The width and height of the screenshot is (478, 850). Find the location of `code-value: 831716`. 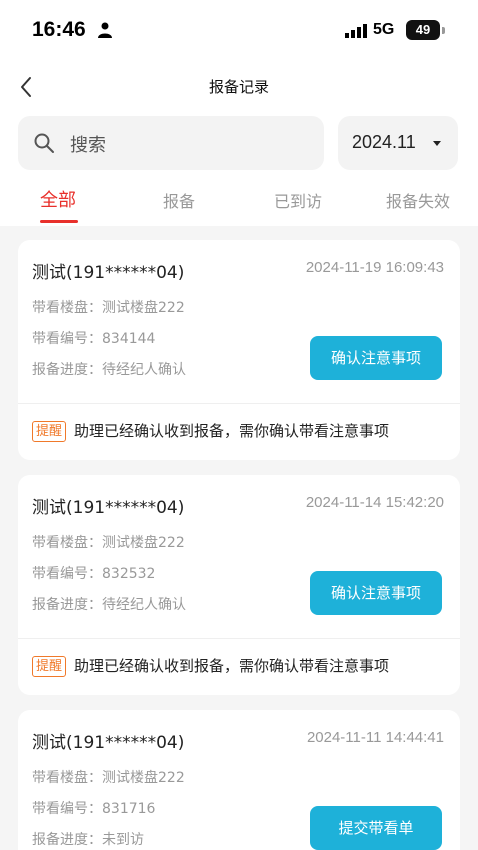

code-value: 831716 is located at coordinates (129, 809).